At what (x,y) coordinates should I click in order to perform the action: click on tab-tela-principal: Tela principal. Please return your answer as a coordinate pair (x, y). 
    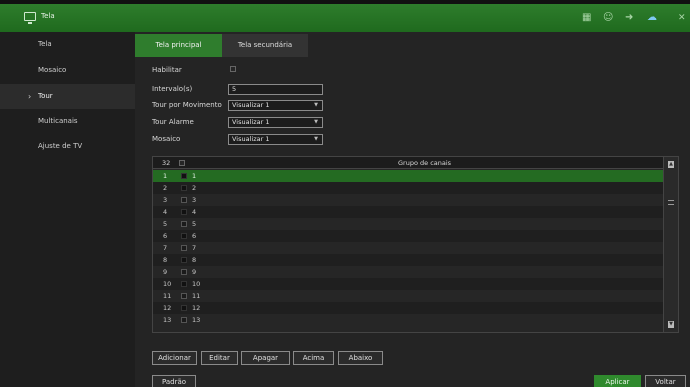
    Looking at the image, I should click on (178, 45).